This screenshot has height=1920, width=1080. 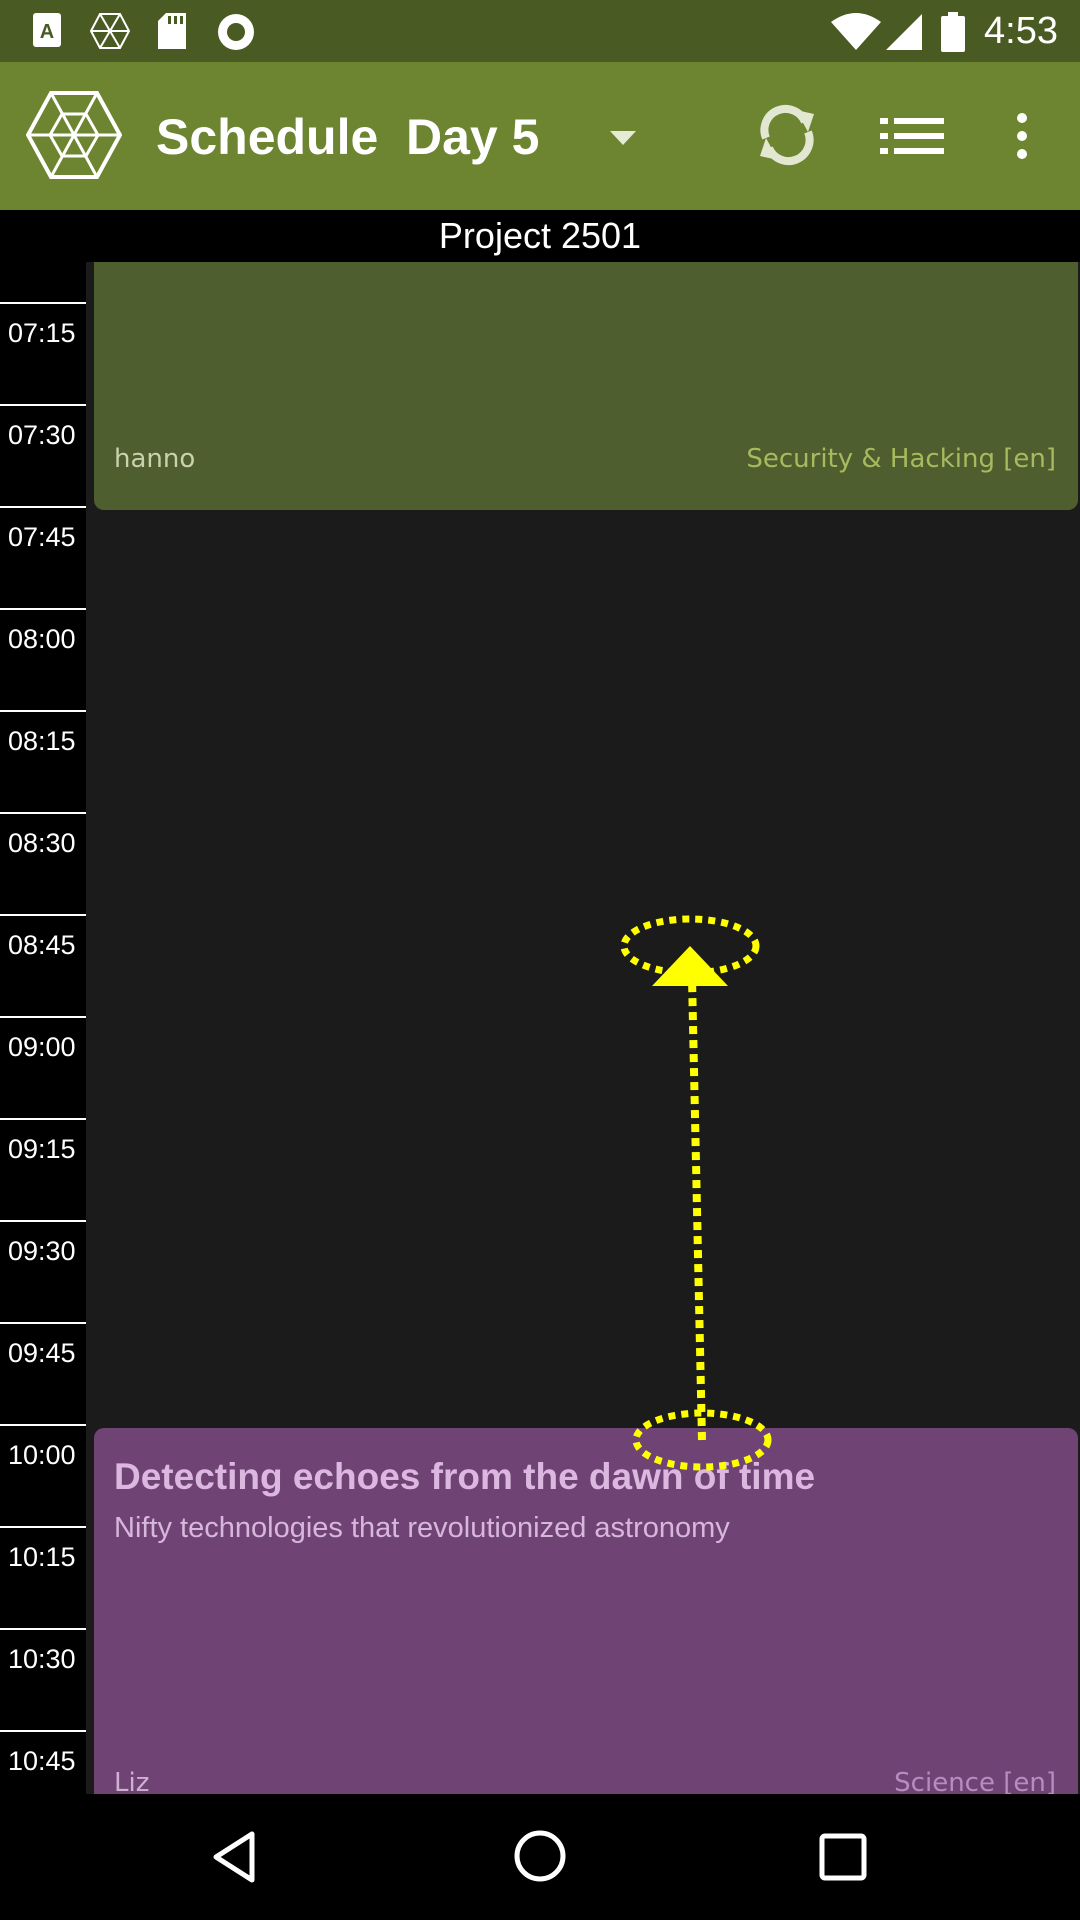 I want to click on time-slot: 08:45, so click(x=43, y=937).